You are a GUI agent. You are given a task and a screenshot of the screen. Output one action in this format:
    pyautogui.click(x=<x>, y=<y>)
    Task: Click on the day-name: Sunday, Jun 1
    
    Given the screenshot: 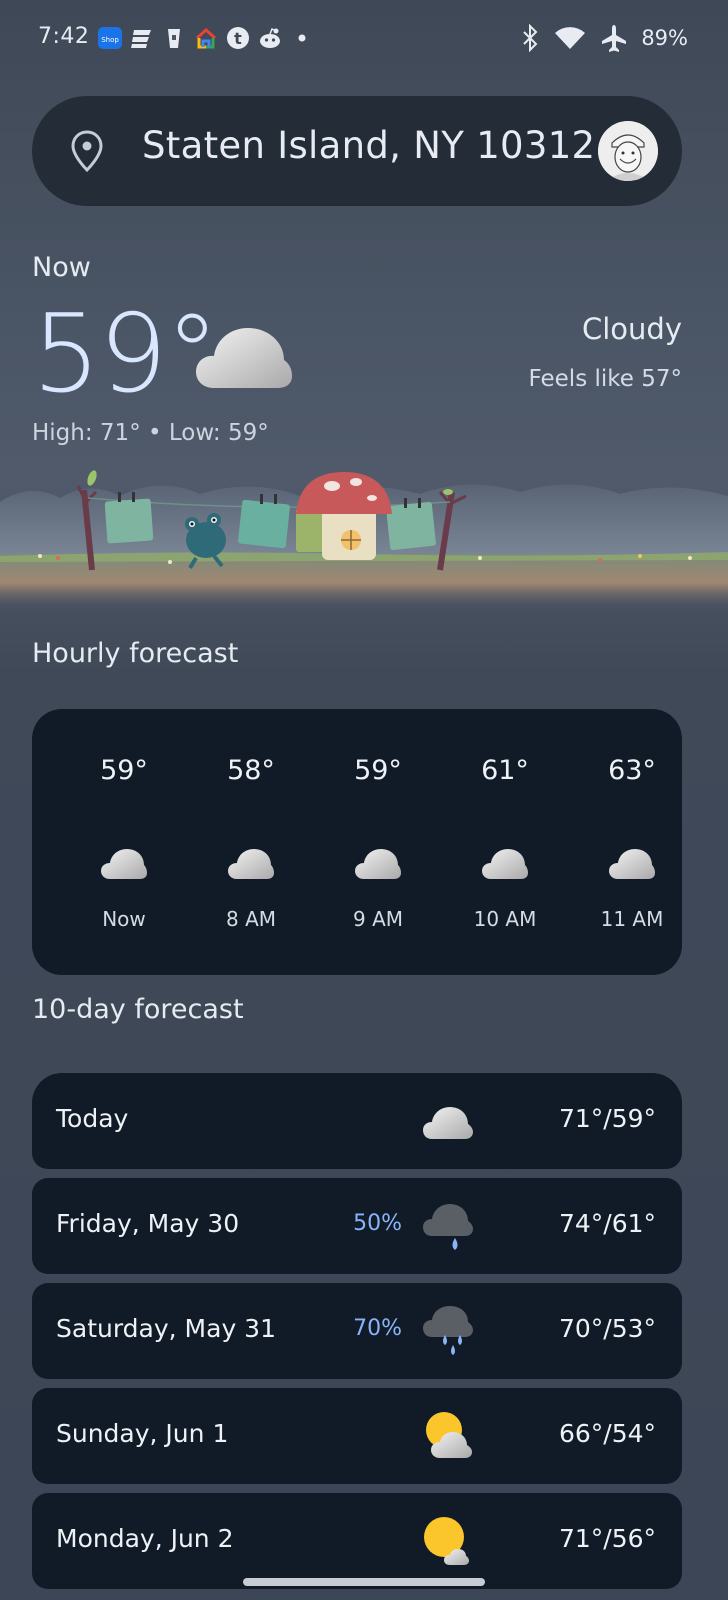 What is the action you would take?
    pyautogui.click(x=142, y=1433)
    